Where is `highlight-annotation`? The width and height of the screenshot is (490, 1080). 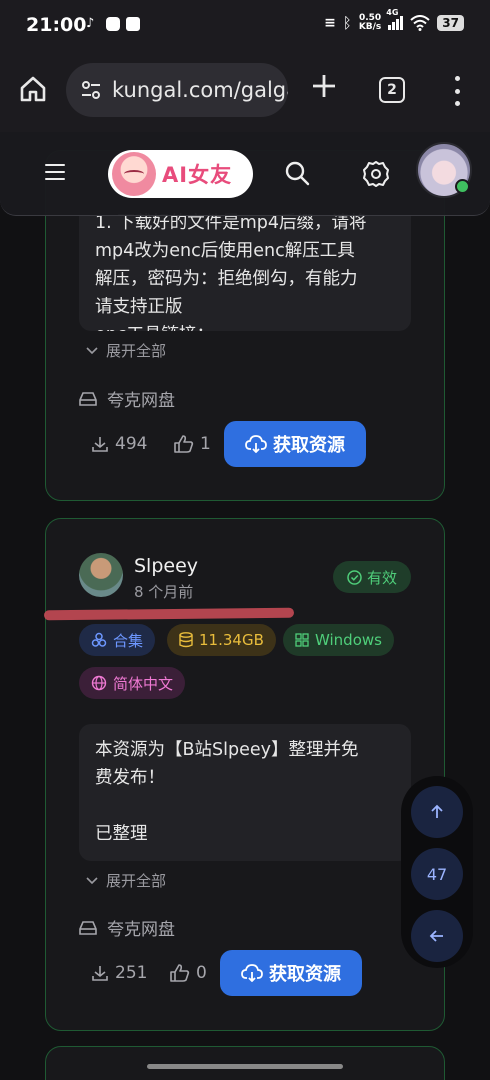
highlight-annotation is located at coordinates (169, 614).